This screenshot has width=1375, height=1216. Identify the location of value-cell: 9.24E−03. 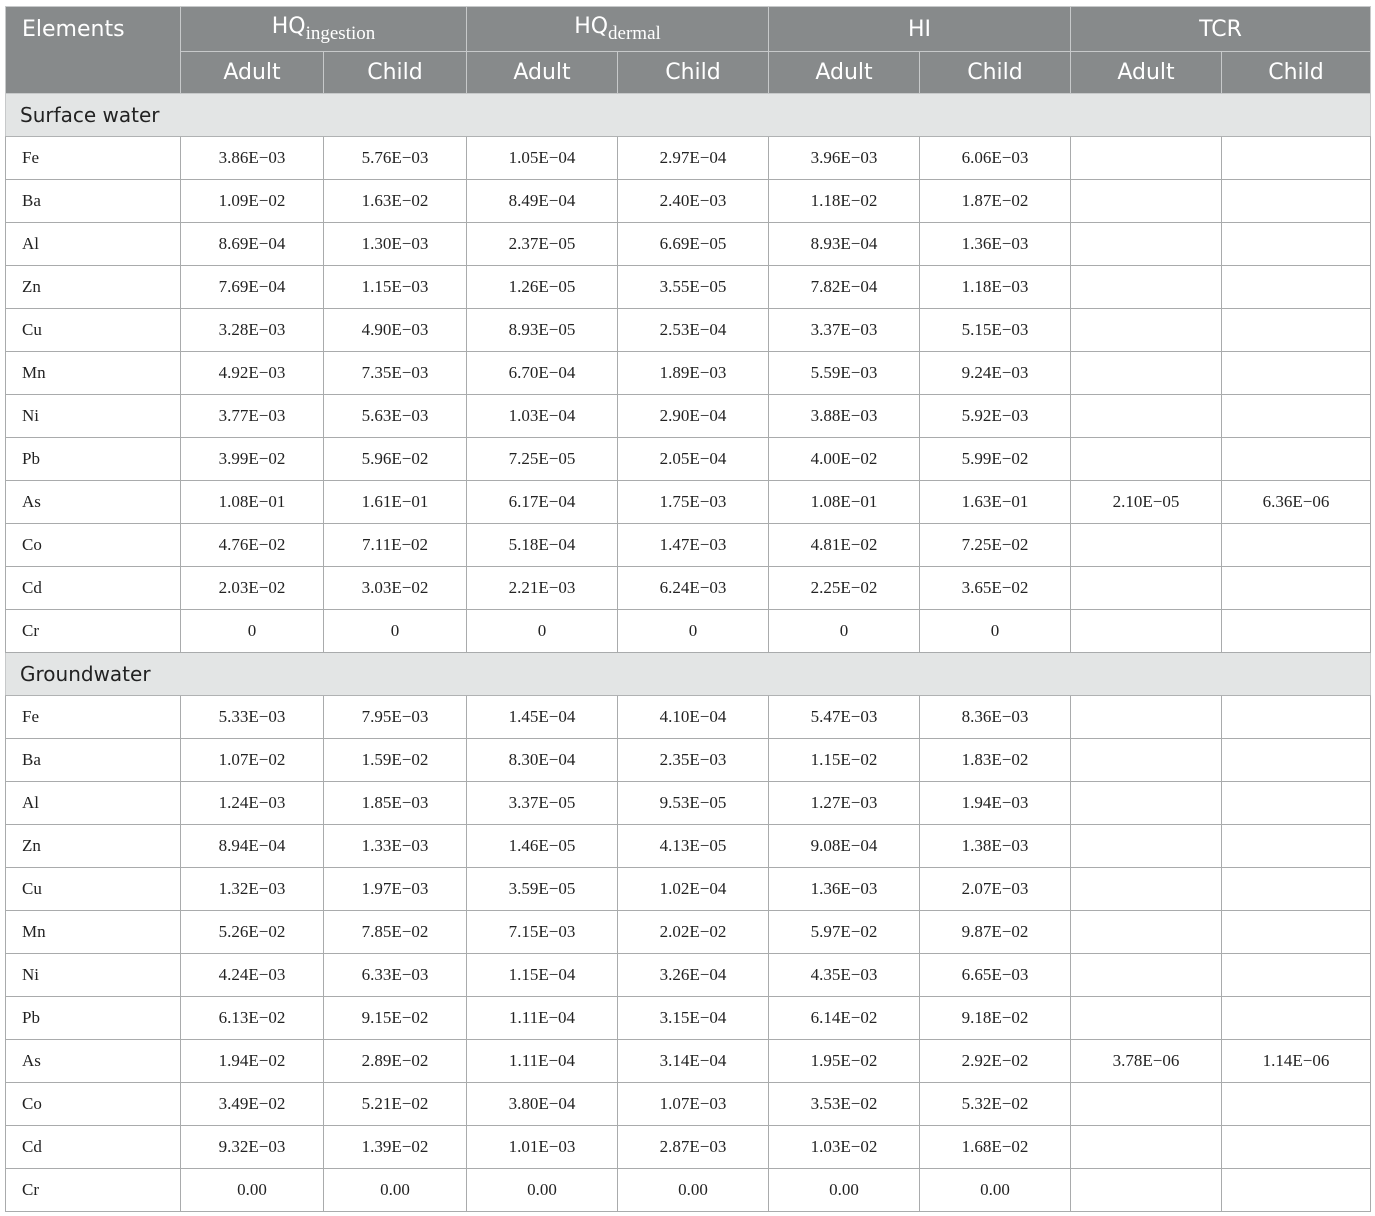
(995, 373).